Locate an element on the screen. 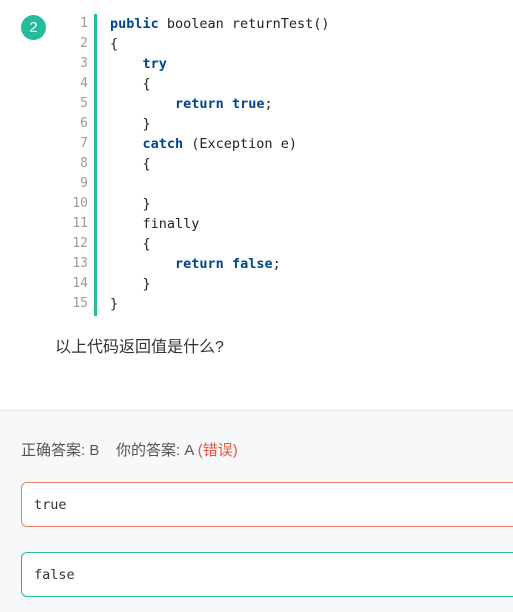  option-a: true is located at coordinates (267, 504).